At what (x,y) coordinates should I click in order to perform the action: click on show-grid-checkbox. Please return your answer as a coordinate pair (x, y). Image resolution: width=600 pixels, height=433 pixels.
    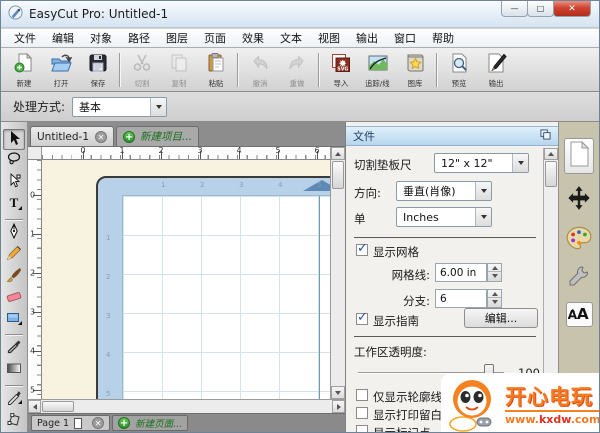
    Looking at the image, I should click on (362, 248).